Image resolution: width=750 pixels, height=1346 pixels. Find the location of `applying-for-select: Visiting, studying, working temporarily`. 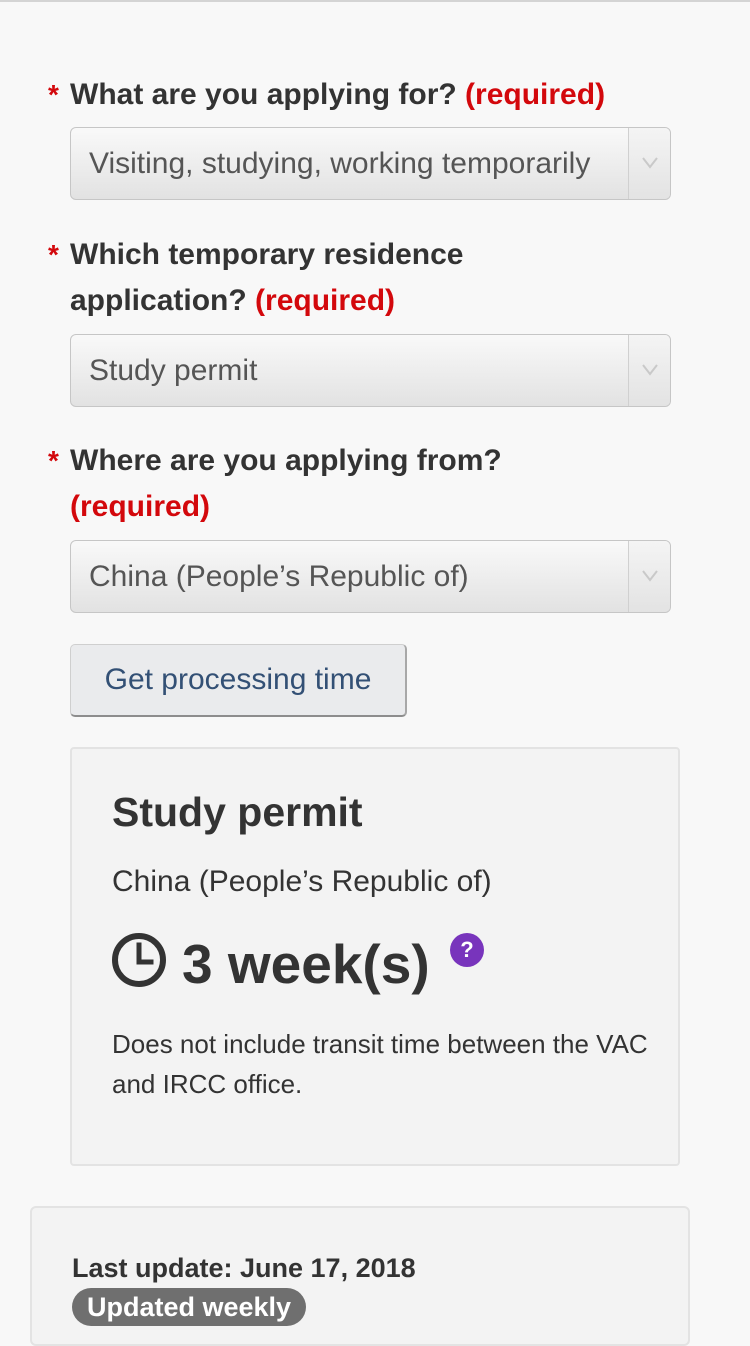

applying-for-select: Visiting, studying, working temporarily is located at coordinates (370, 163).